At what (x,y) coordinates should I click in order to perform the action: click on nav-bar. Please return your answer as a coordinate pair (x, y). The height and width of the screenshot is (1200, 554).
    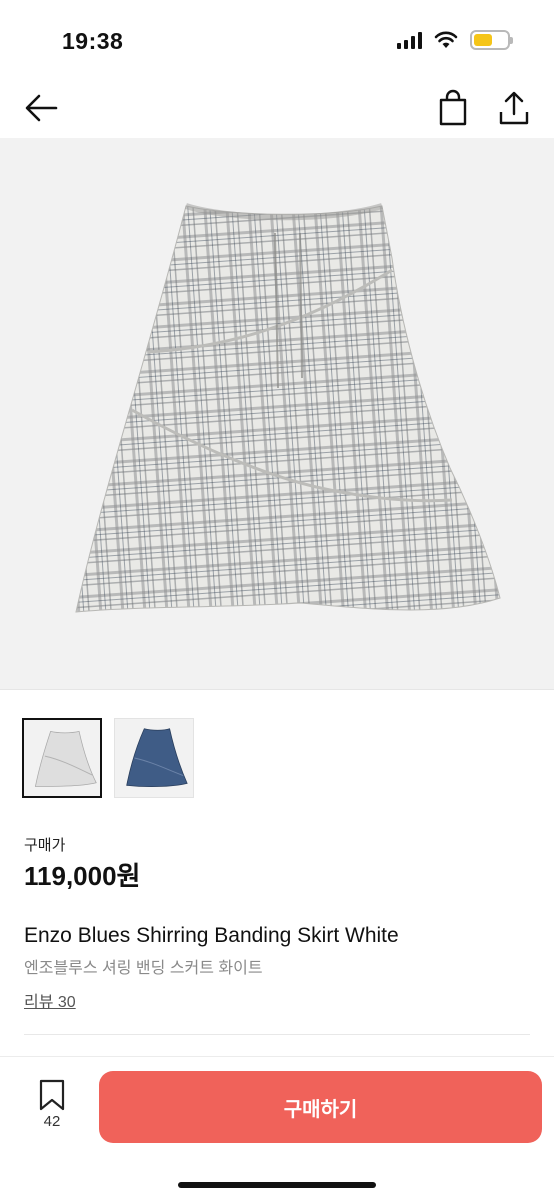
    Looking at the image, I should click on (277, 109).